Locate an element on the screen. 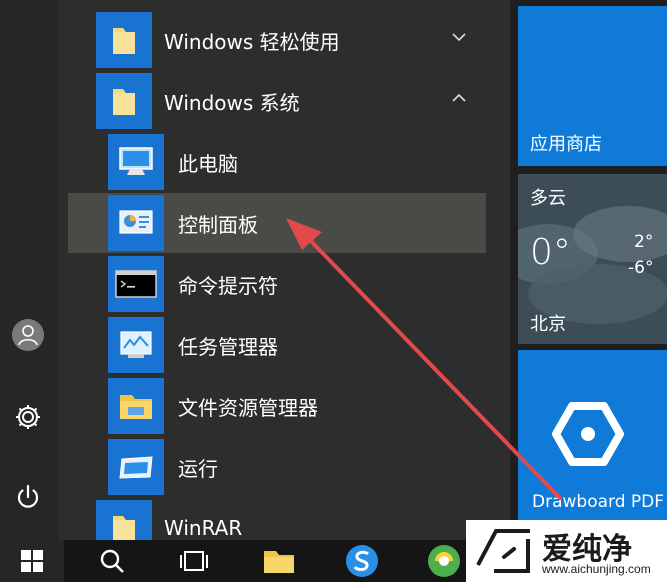 The image size is (667, 582). windows-logo-icon is located at coordinates (32, 561).